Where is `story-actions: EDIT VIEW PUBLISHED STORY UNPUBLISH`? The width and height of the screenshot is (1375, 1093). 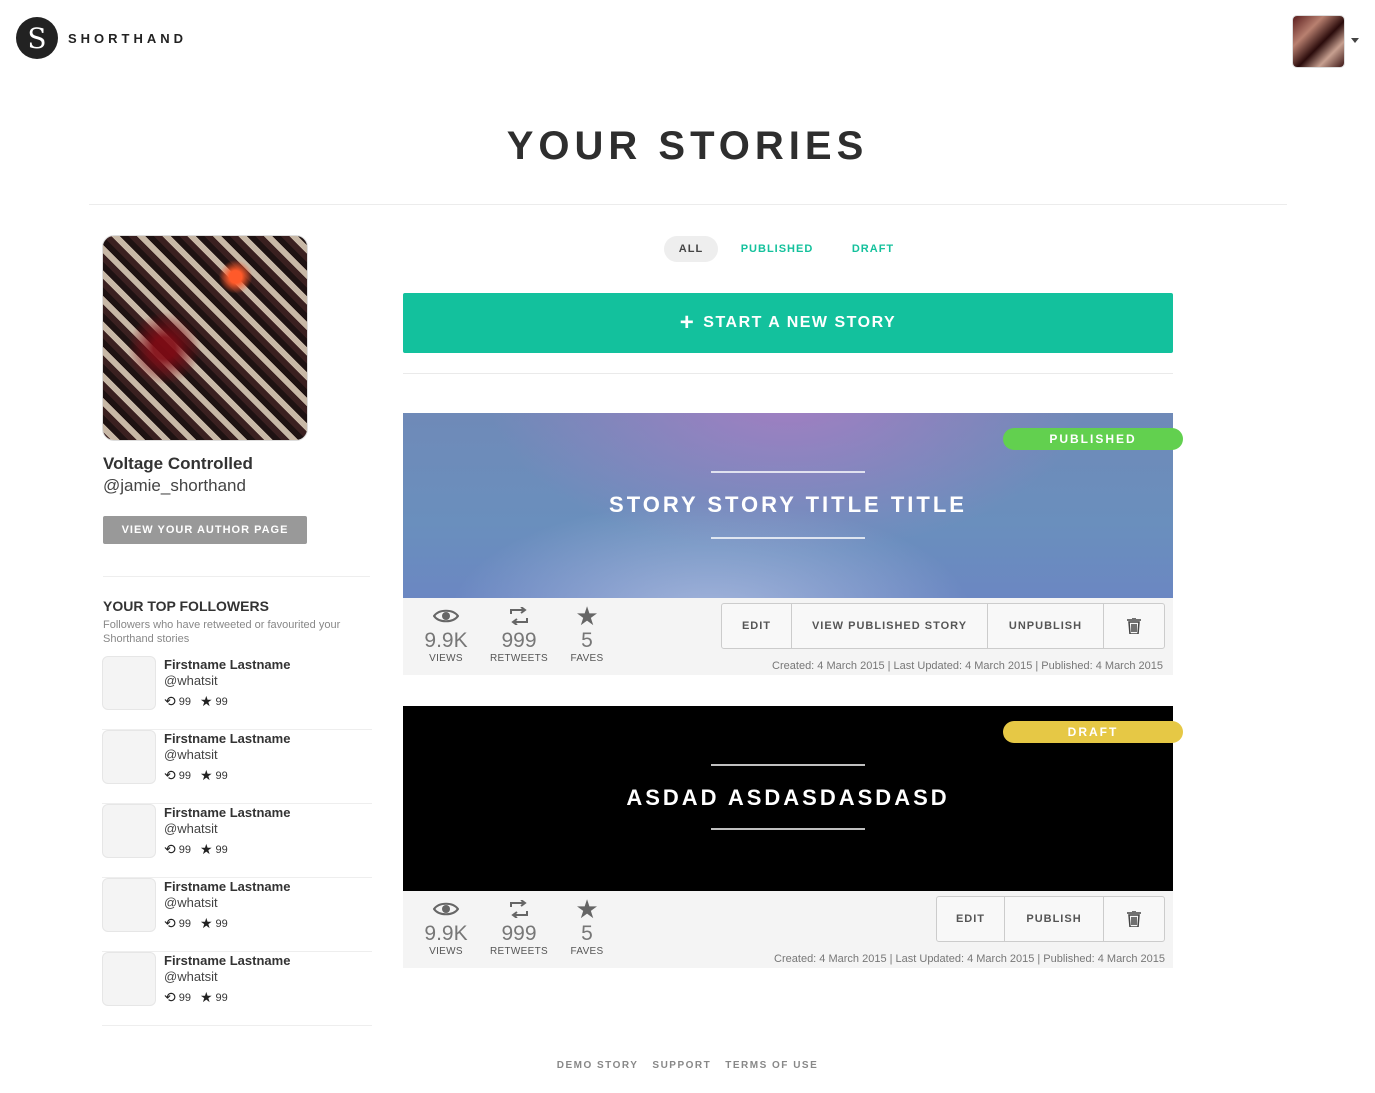
story-actions: EDIT VIEW PUBLISHED STORY UNPUBLISH is located at coordinates (943, 626).